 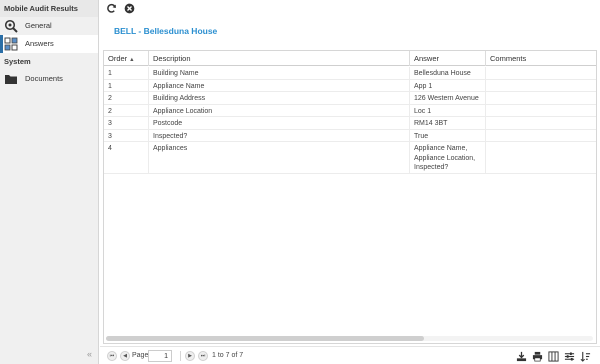 What do you see at coordinates (279, 110) in the screenshot?
I see `cell-description: Appliance Location` at bounding box center [279, 110].